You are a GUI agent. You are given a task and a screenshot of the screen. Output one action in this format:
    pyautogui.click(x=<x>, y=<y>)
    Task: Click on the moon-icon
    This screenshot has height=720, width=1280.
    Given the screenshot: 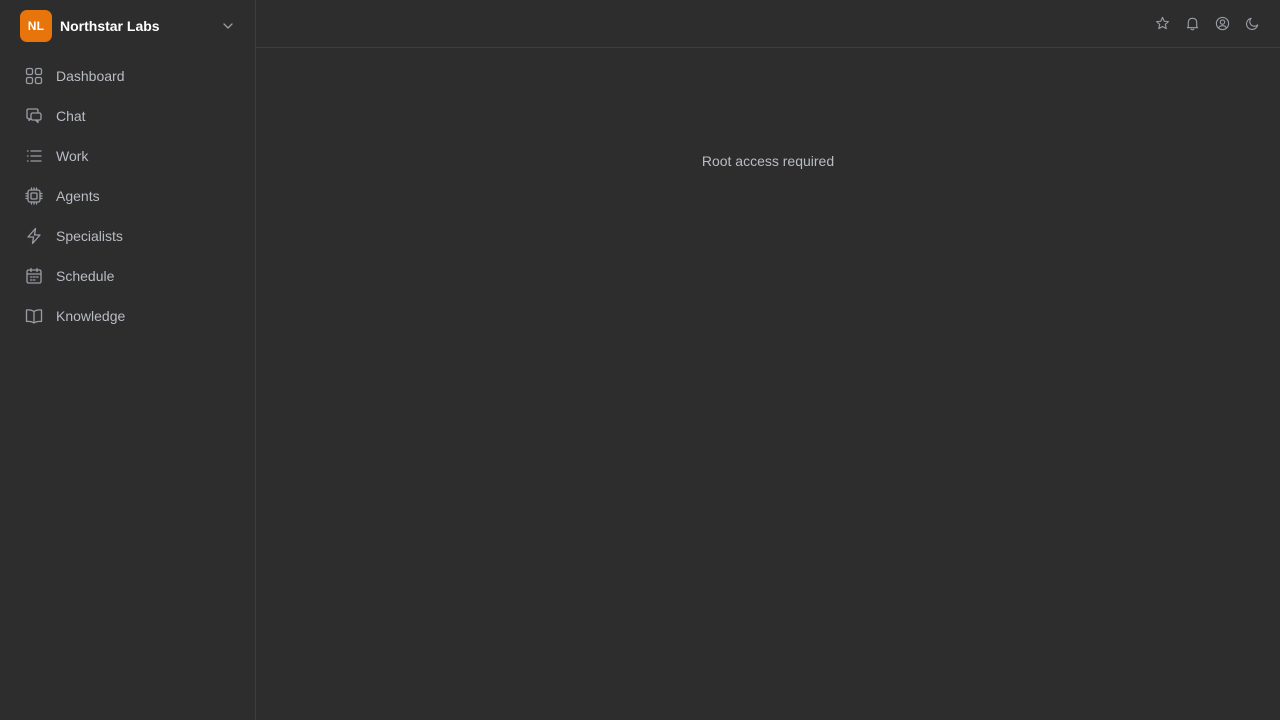 What is the action you would take?
    pyautogui.click(x=1252, y=24)
    